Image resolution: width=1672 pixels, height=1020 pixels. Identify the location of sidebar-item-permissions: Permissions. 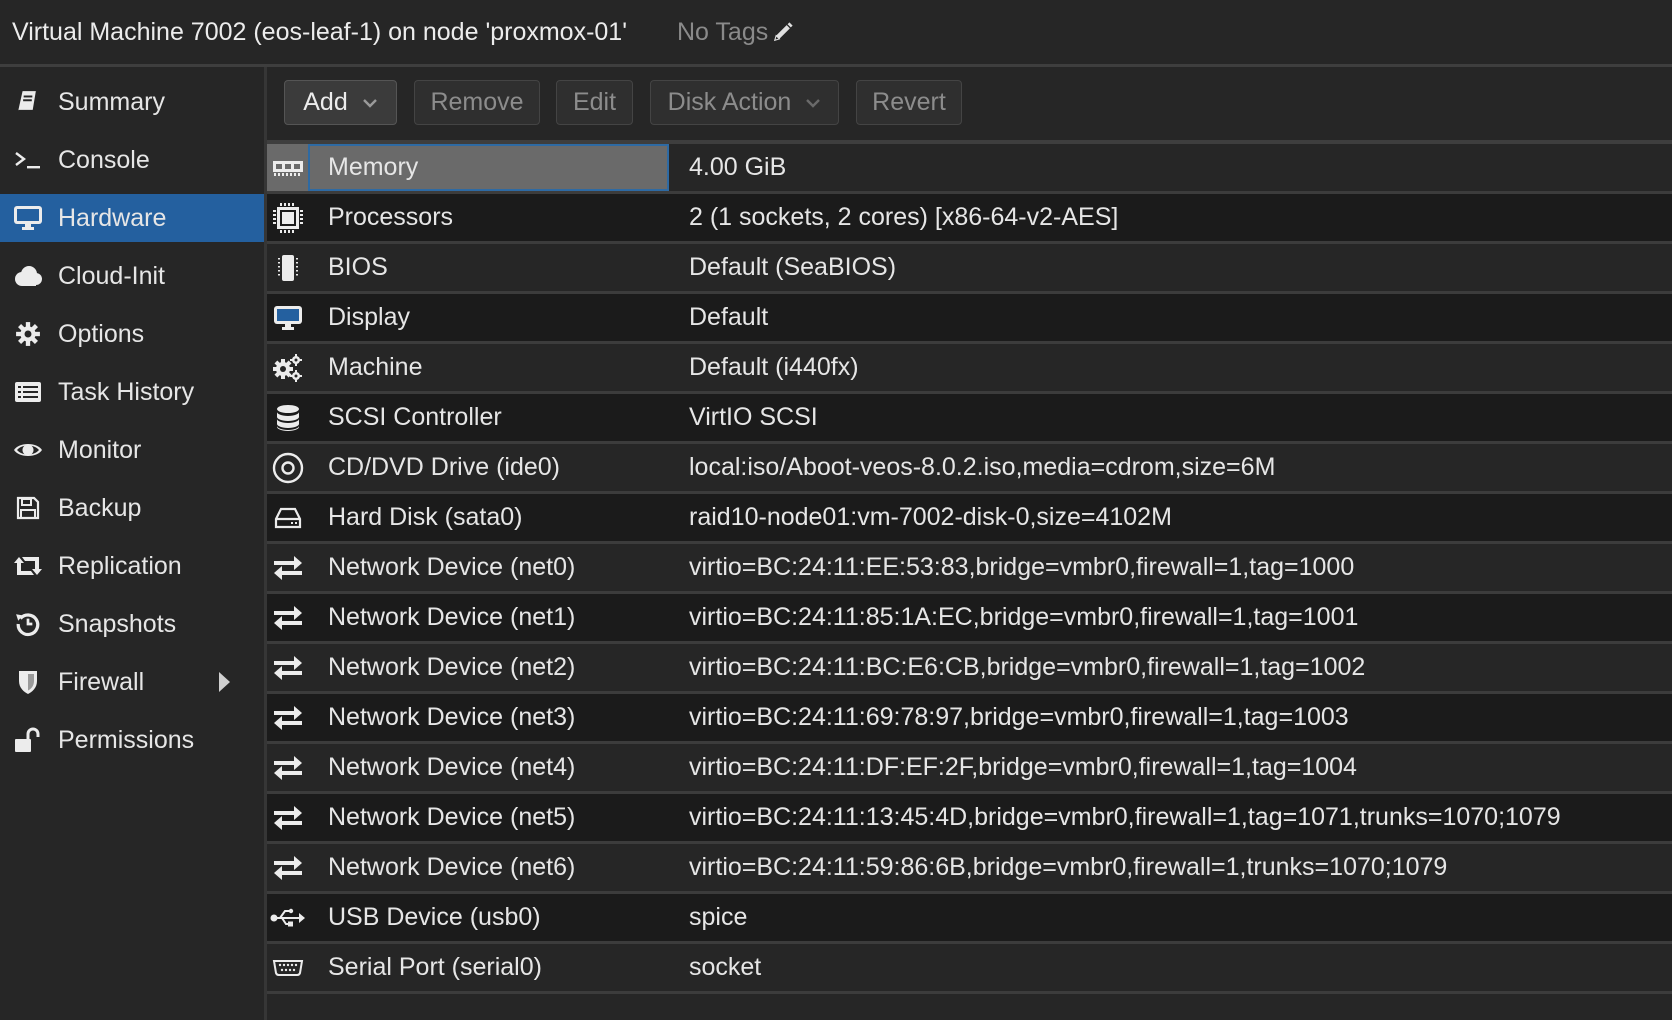
(132, 740).